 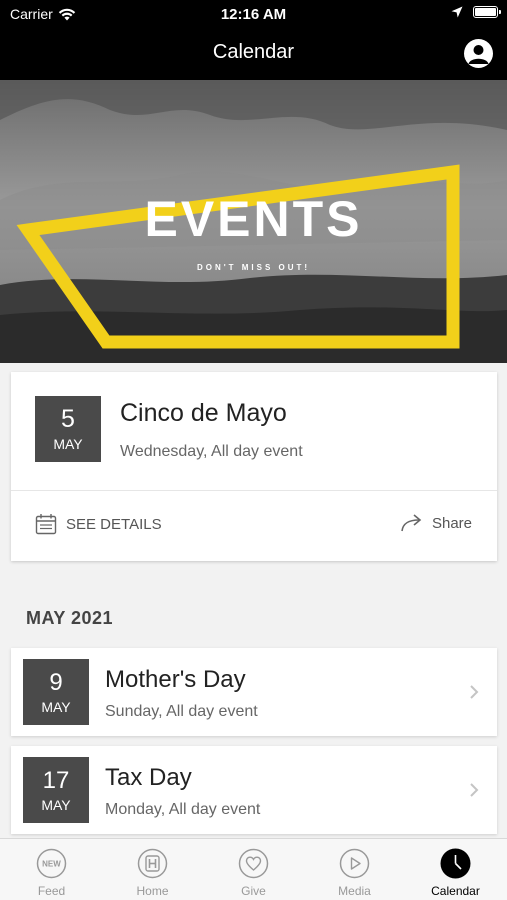 I want to click on tab-feed: NEW Feed, so click(x=51, y=869).